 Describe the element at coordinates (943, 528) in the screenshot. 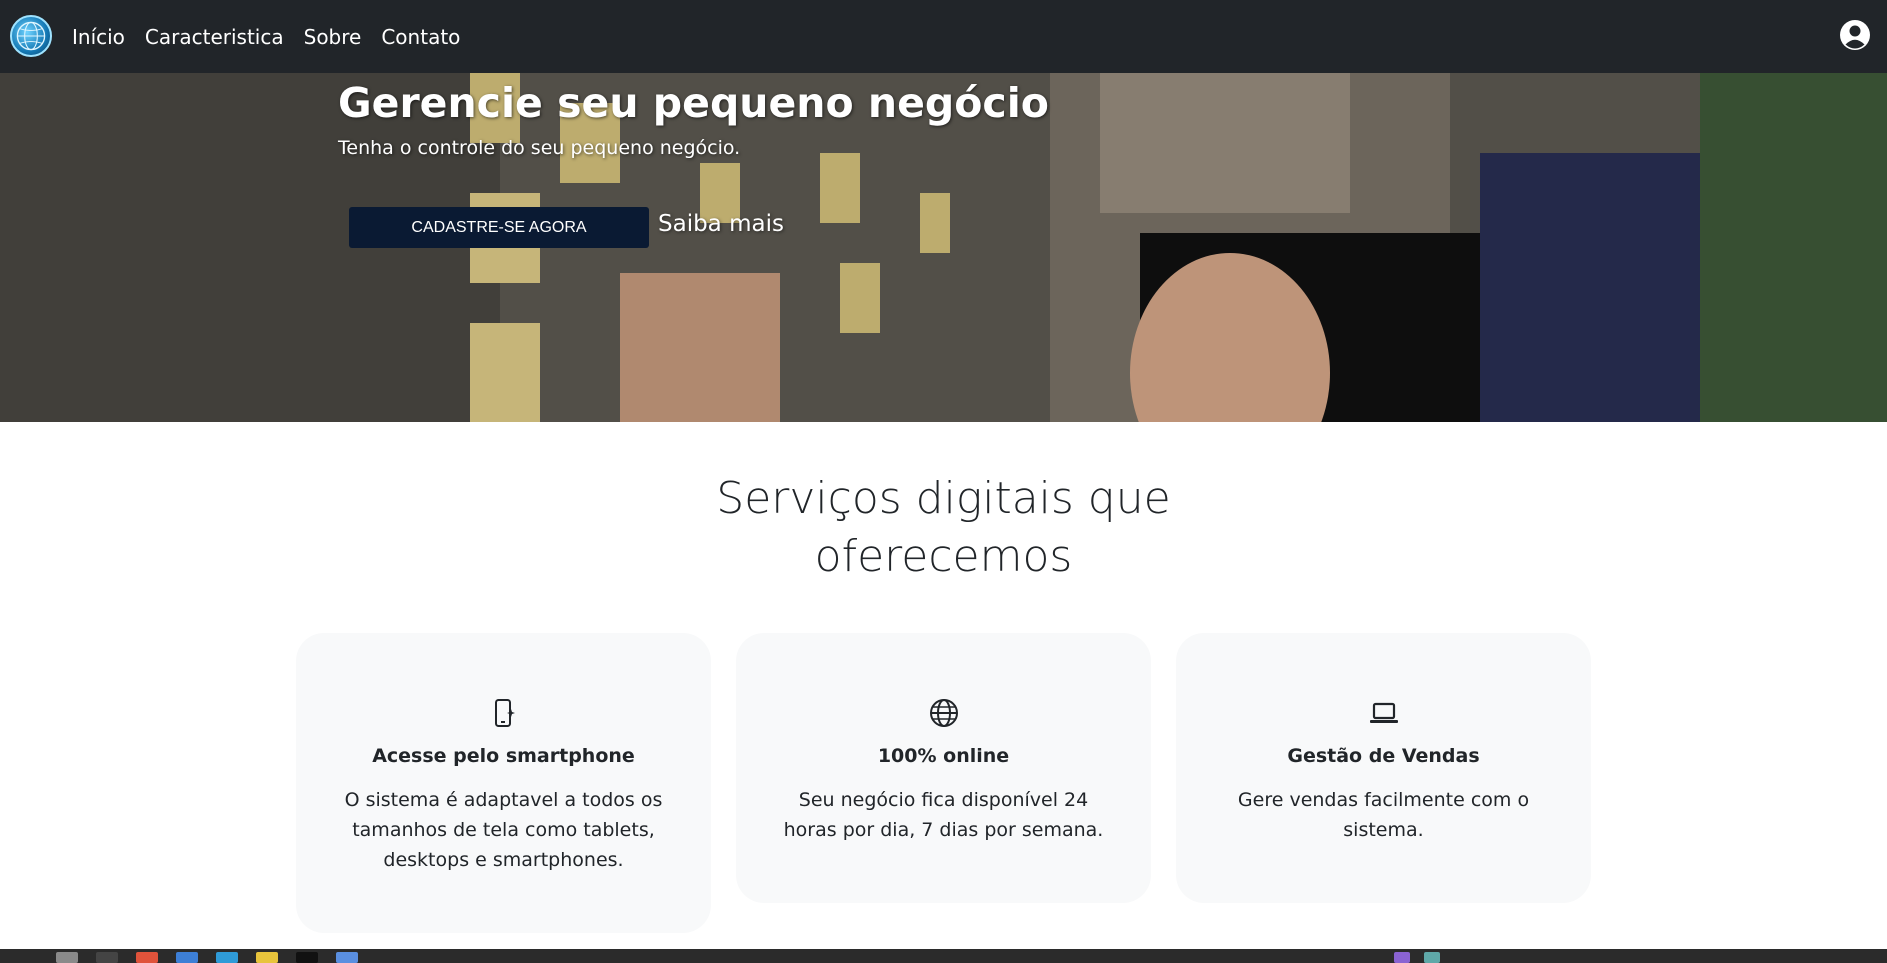

I see `services-title: Serviços digitais que oferecemos` at that location.